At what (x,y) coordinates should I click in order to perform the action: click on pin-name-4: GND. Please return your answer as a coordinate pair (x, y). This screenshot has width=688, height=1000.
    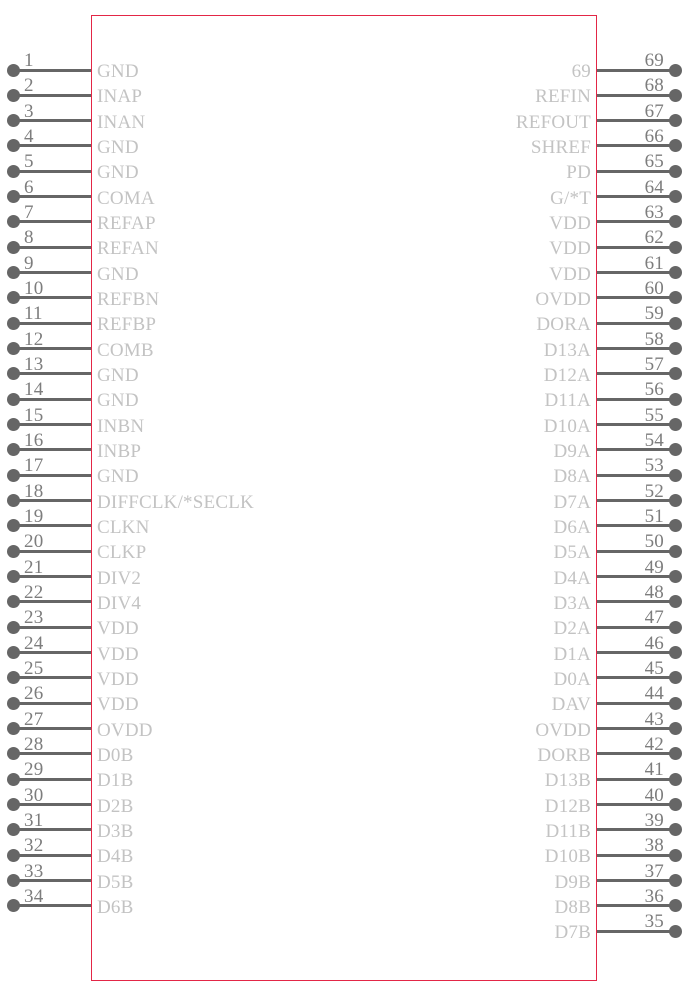
    Looking at the image, I should click on (118, 147).